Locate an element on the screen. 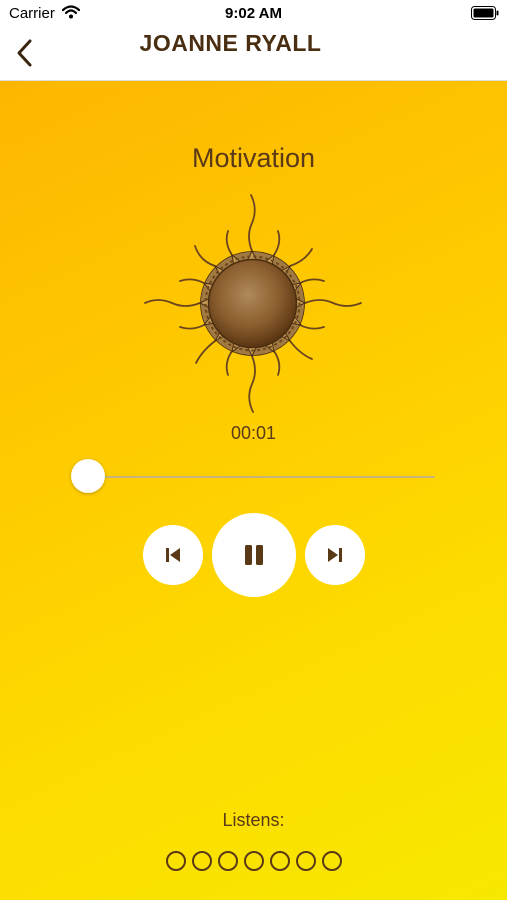 This screenshot has width=507, height=900. pause-button is located at coordinates (254, 555).